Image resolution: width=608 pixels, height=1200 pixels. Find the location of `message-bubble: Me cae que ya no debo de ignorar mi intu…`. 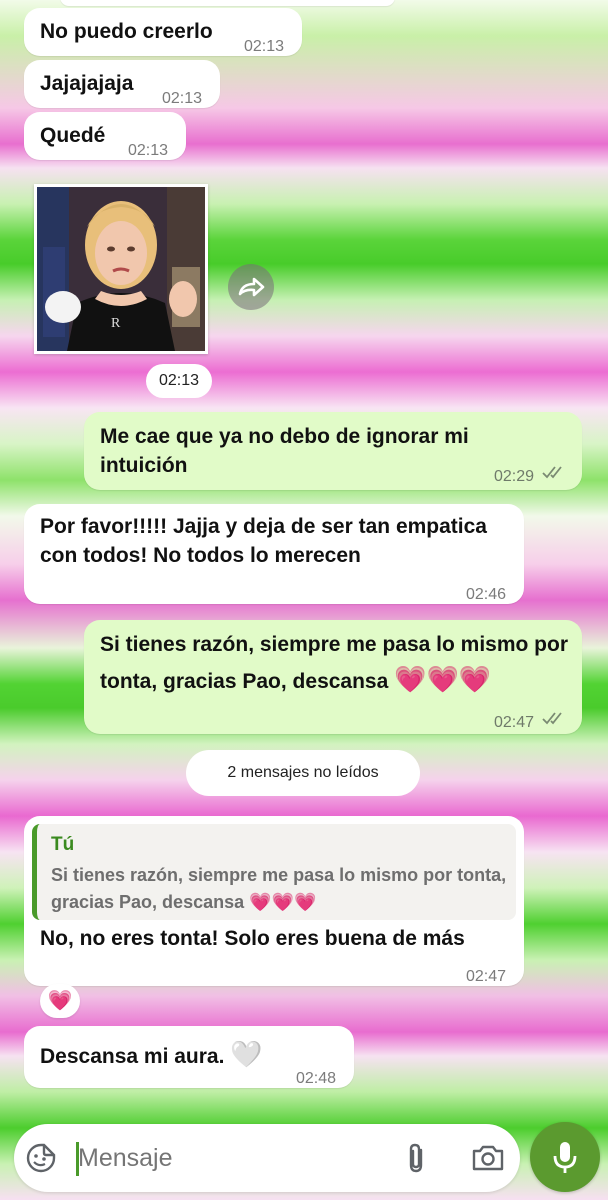

message-bubble: Me cae que ya no debo de ignorar mi intu… is located at coordinates (333, 451).